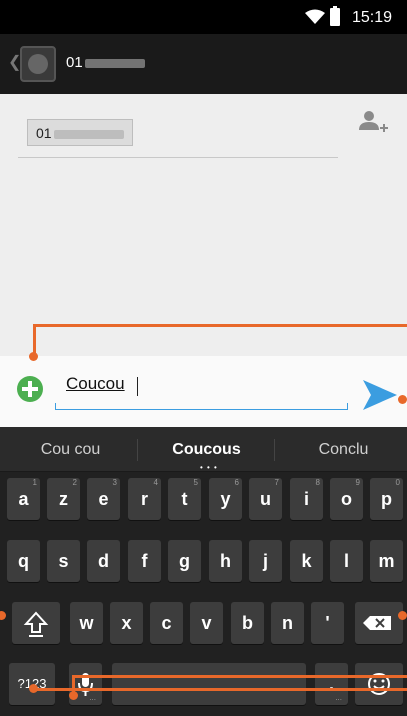 This screenshot has height=716, width=407. I want to click on key: k, so click(306, 561).